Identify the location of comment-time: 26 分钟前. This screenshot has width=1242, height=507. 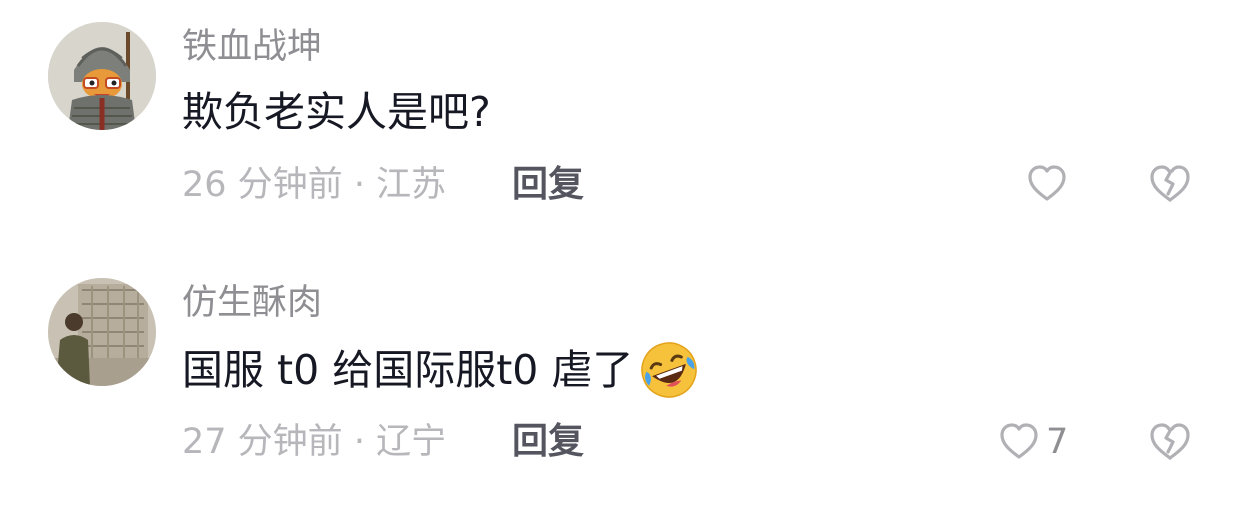
(262, 185).